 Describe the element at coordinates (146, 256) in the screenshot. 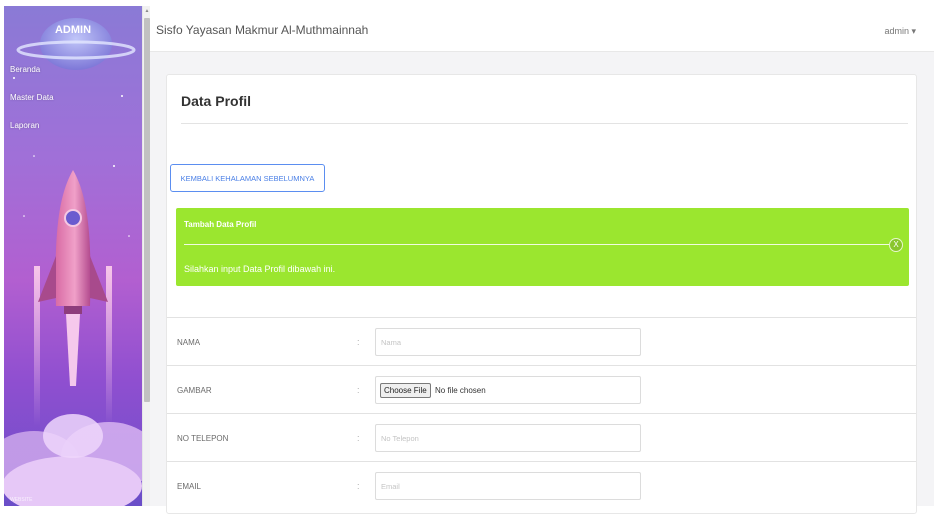

I see `sidebar-scrollbar: ▲` at that location.